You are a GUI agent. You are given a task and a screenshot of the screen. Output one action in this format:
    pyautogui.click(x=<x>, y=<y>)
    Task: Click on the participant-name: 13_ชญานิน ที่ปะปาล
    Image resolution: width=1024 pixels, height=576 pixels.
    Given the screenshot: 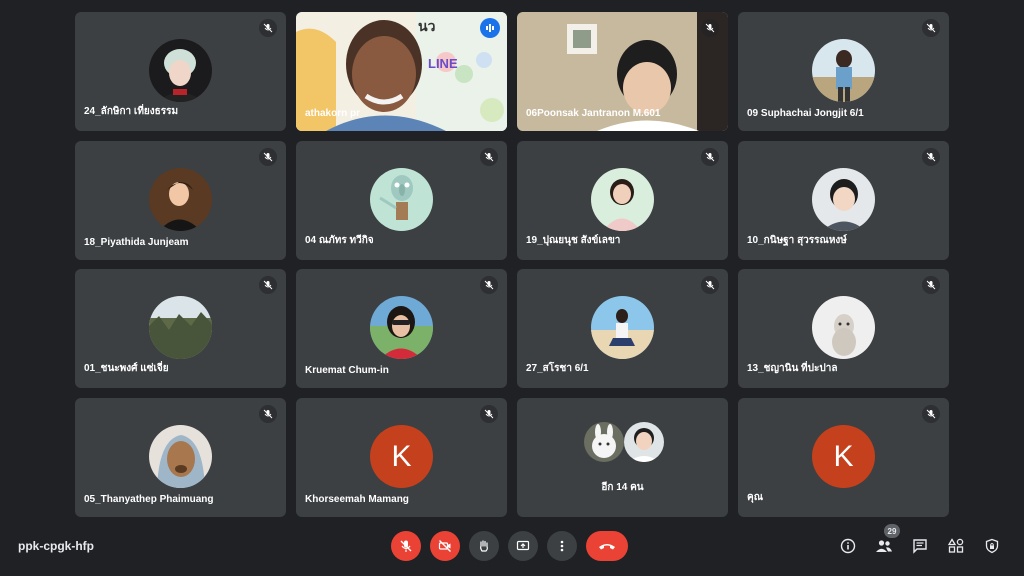 What is the action you would take?
    pyautogui.click(x=792, y=368)
    